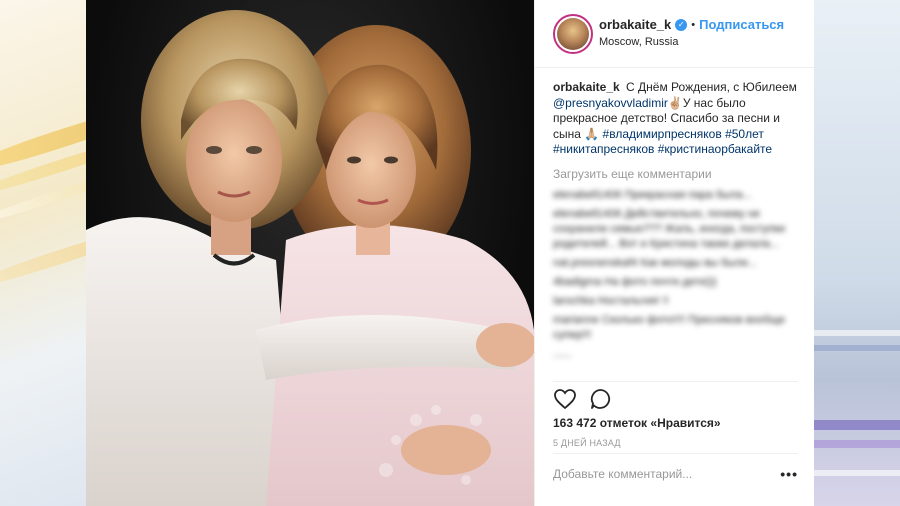 This screenshot has height=506, width=900. I want to click on caption-mention: @presnyakovvladimir, so click(610, 103).